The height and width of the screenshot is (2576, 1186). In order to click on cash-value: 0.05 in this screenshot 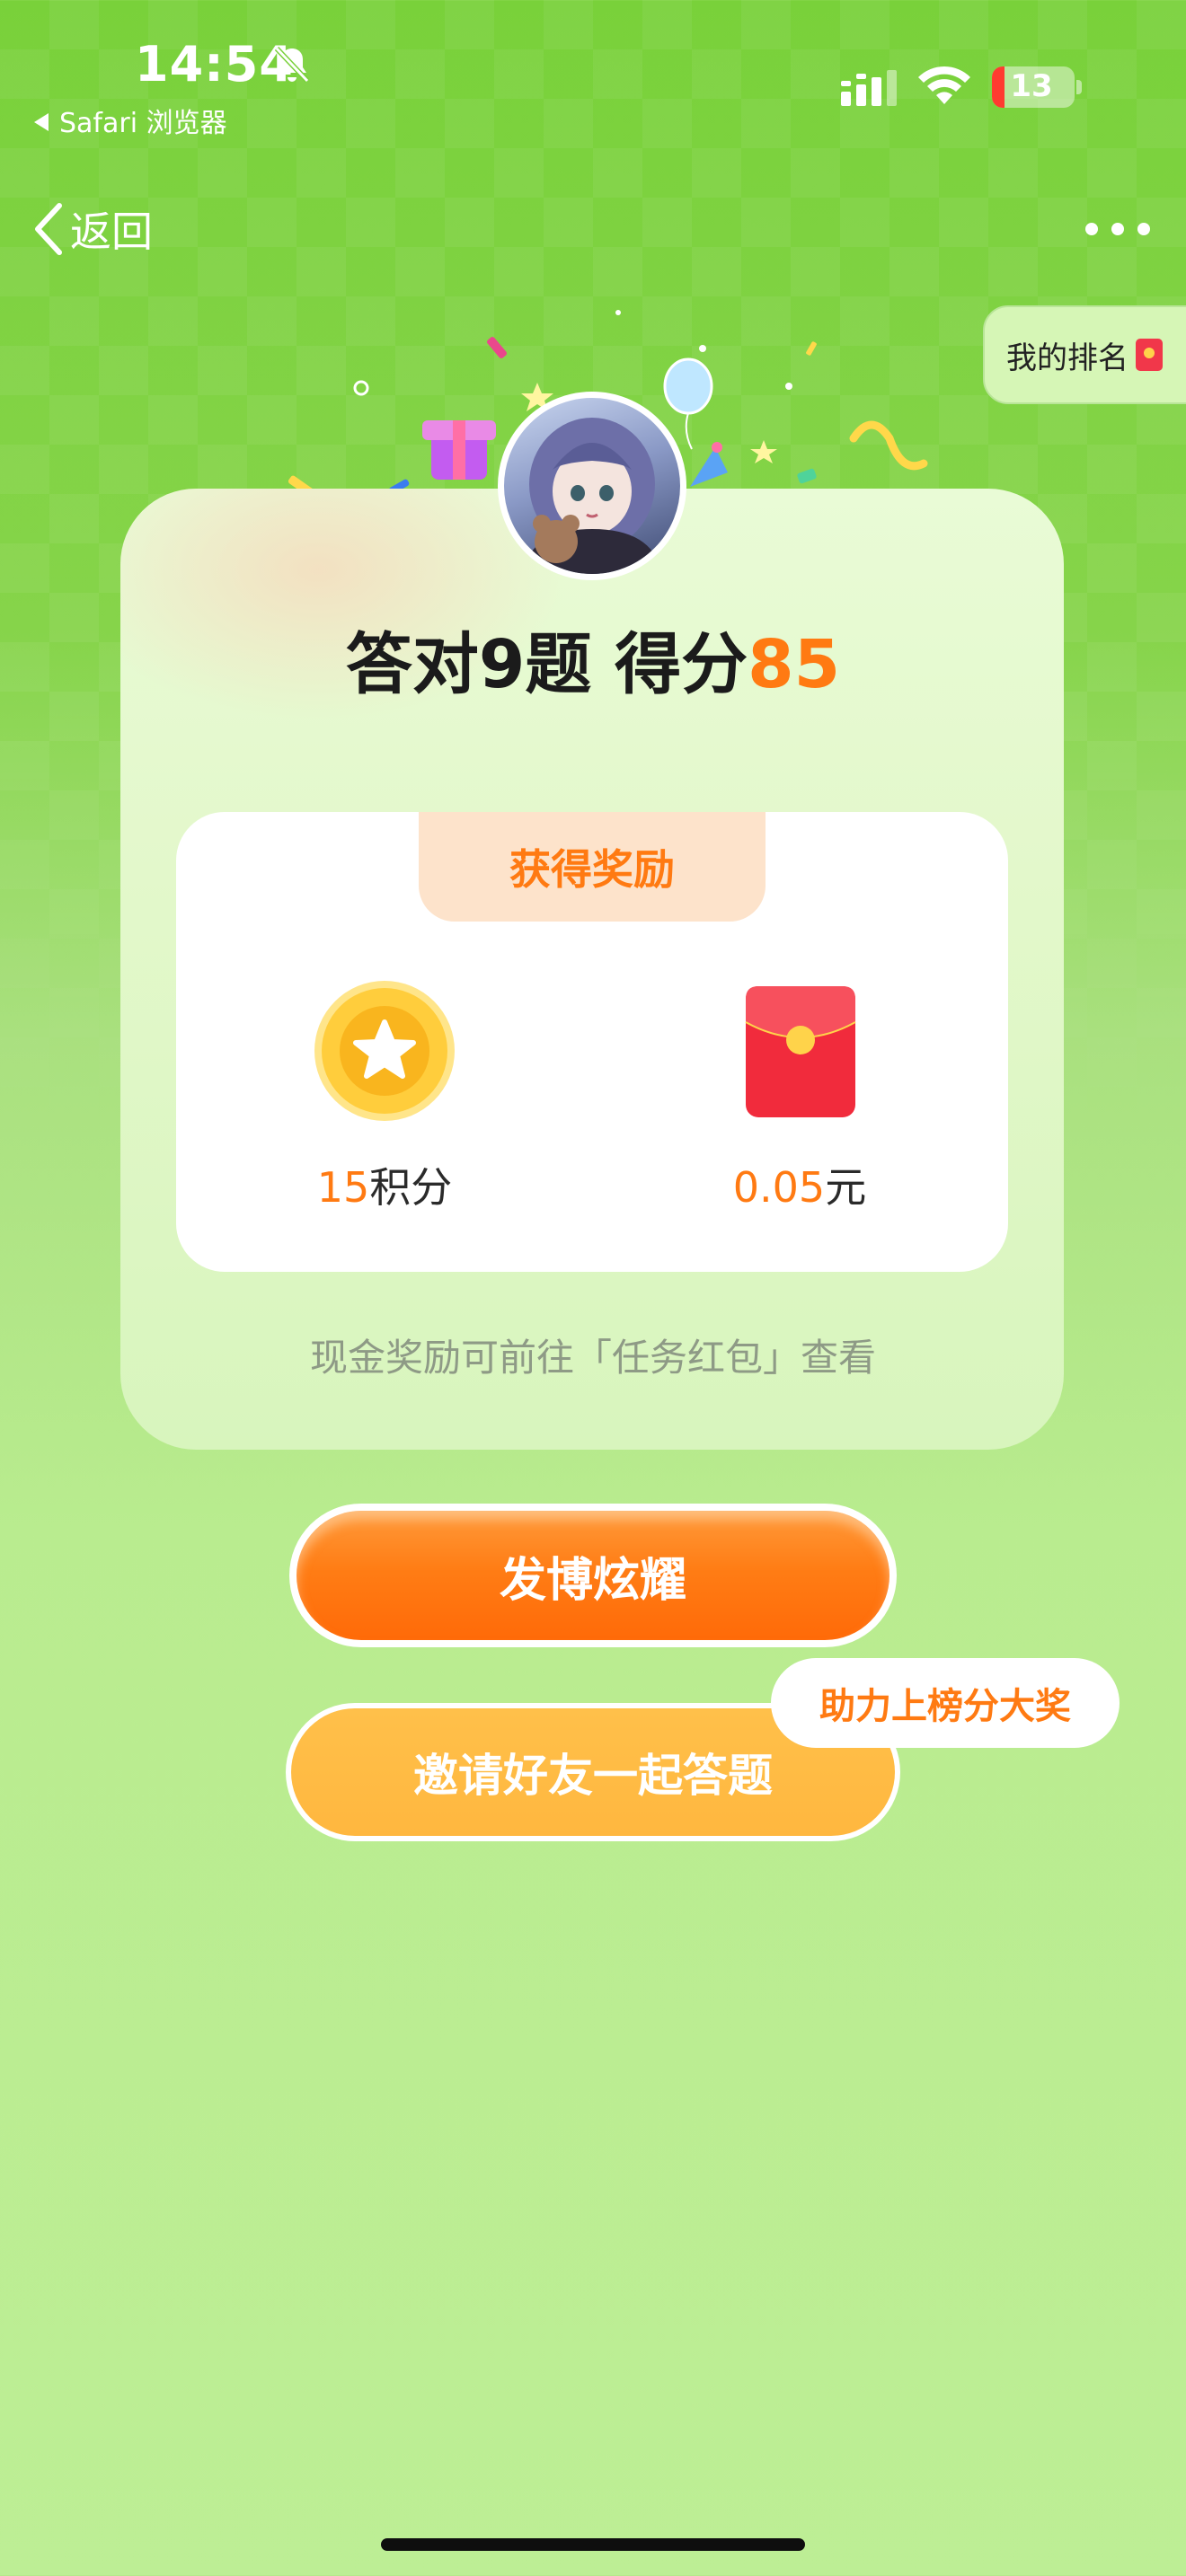, I will do `click(779, 1187)`.